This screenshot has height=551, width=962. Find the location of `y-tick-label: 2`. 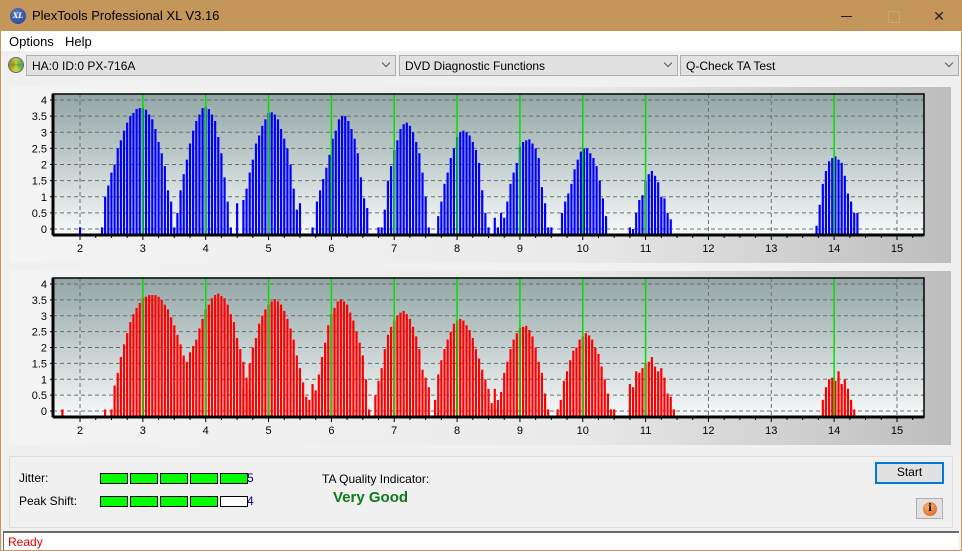

y-tick-label: 2 is located at coordinates (44, 166).